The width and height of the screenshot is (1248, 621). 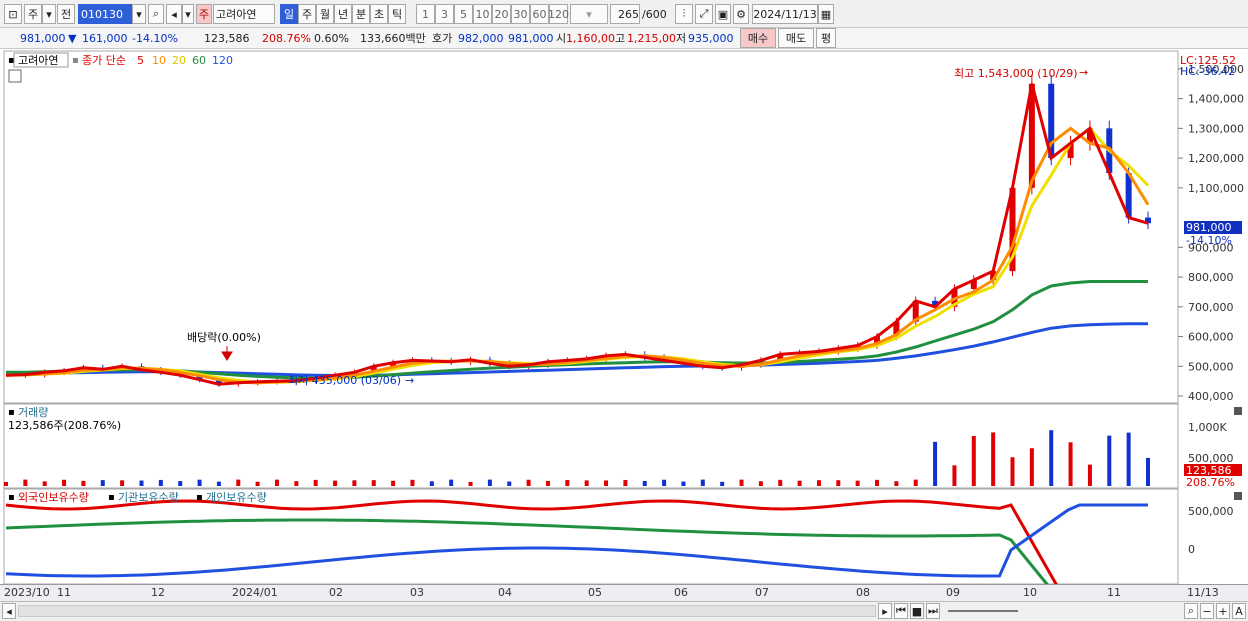 What do you see at coordinates (723, 14) in the screenshot?
I see `save-icon: ▣` at bounding box center [723, 14].